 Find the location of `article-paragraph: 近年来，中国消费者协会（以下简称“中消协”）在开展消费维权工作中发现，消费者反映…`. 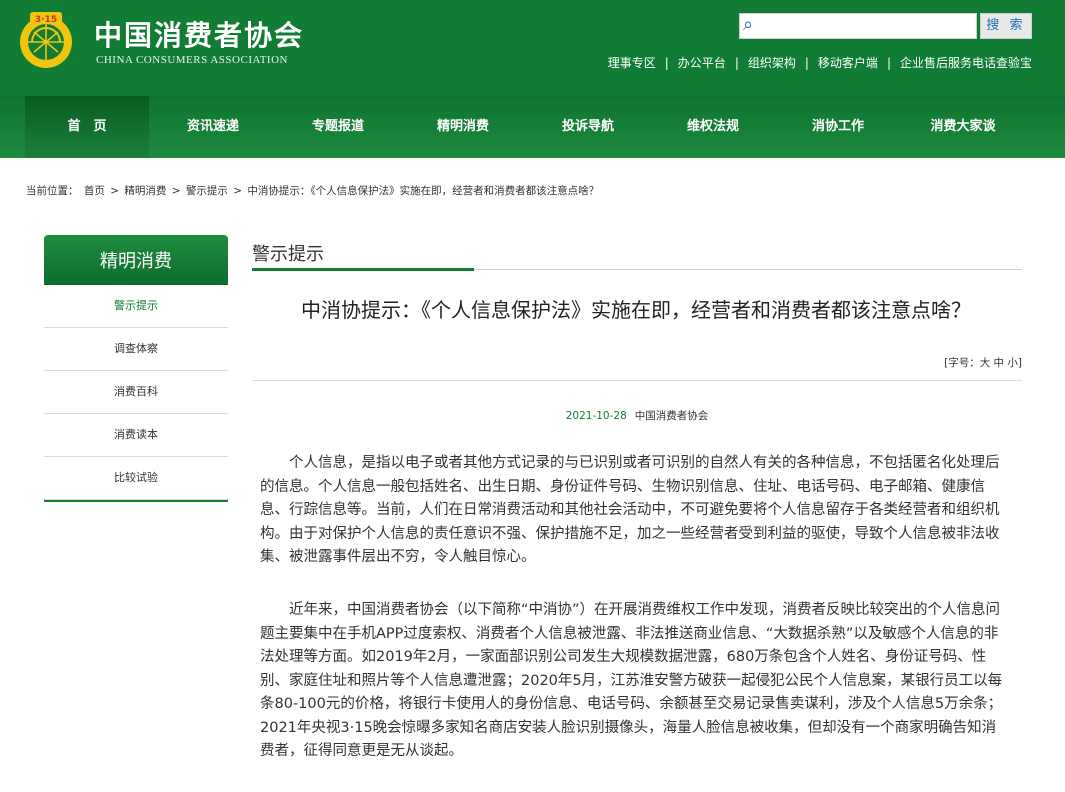

article-paragraph: 近年来，中国消费者协会（以下简称“中消协”）在开展消费维权工作中发现，消费者反映… is located at coordinates (631, 680).